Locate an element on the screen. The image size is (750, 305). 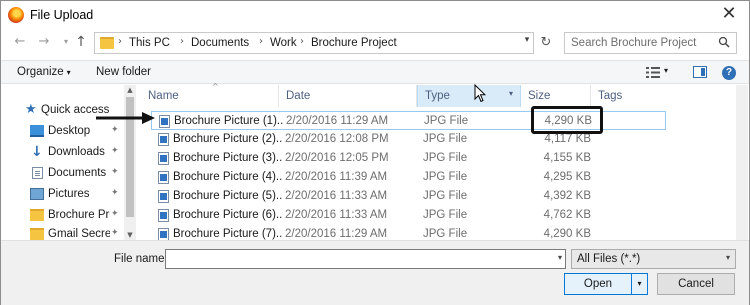
star-icon: ★ is located at coordinates (31, 109).